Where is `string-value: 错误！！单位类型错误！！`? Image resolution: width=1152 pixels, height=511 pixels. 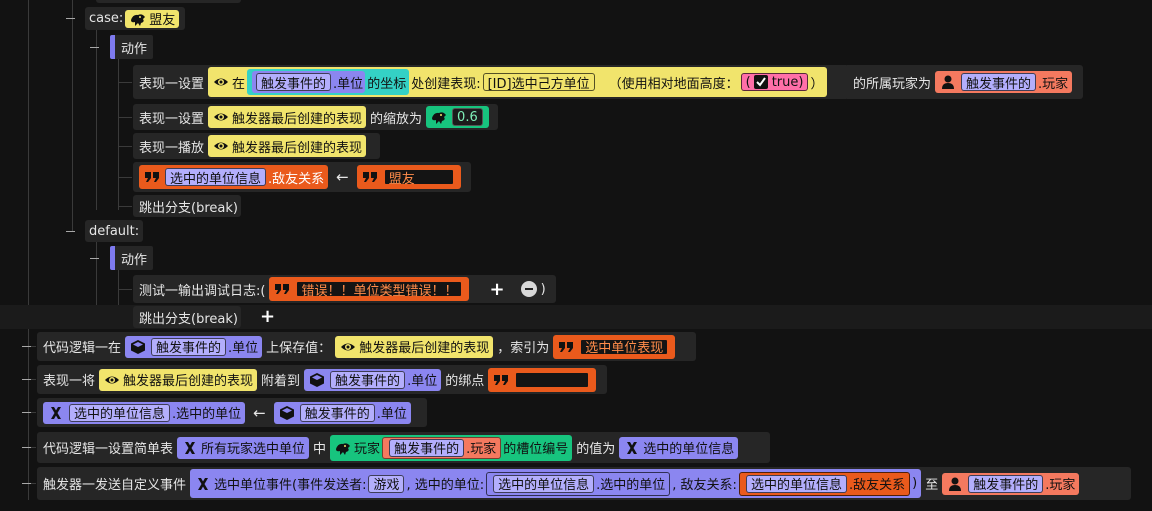
string-value: 错误！！单位类型错误！！ is located at coordinates (379, 291).